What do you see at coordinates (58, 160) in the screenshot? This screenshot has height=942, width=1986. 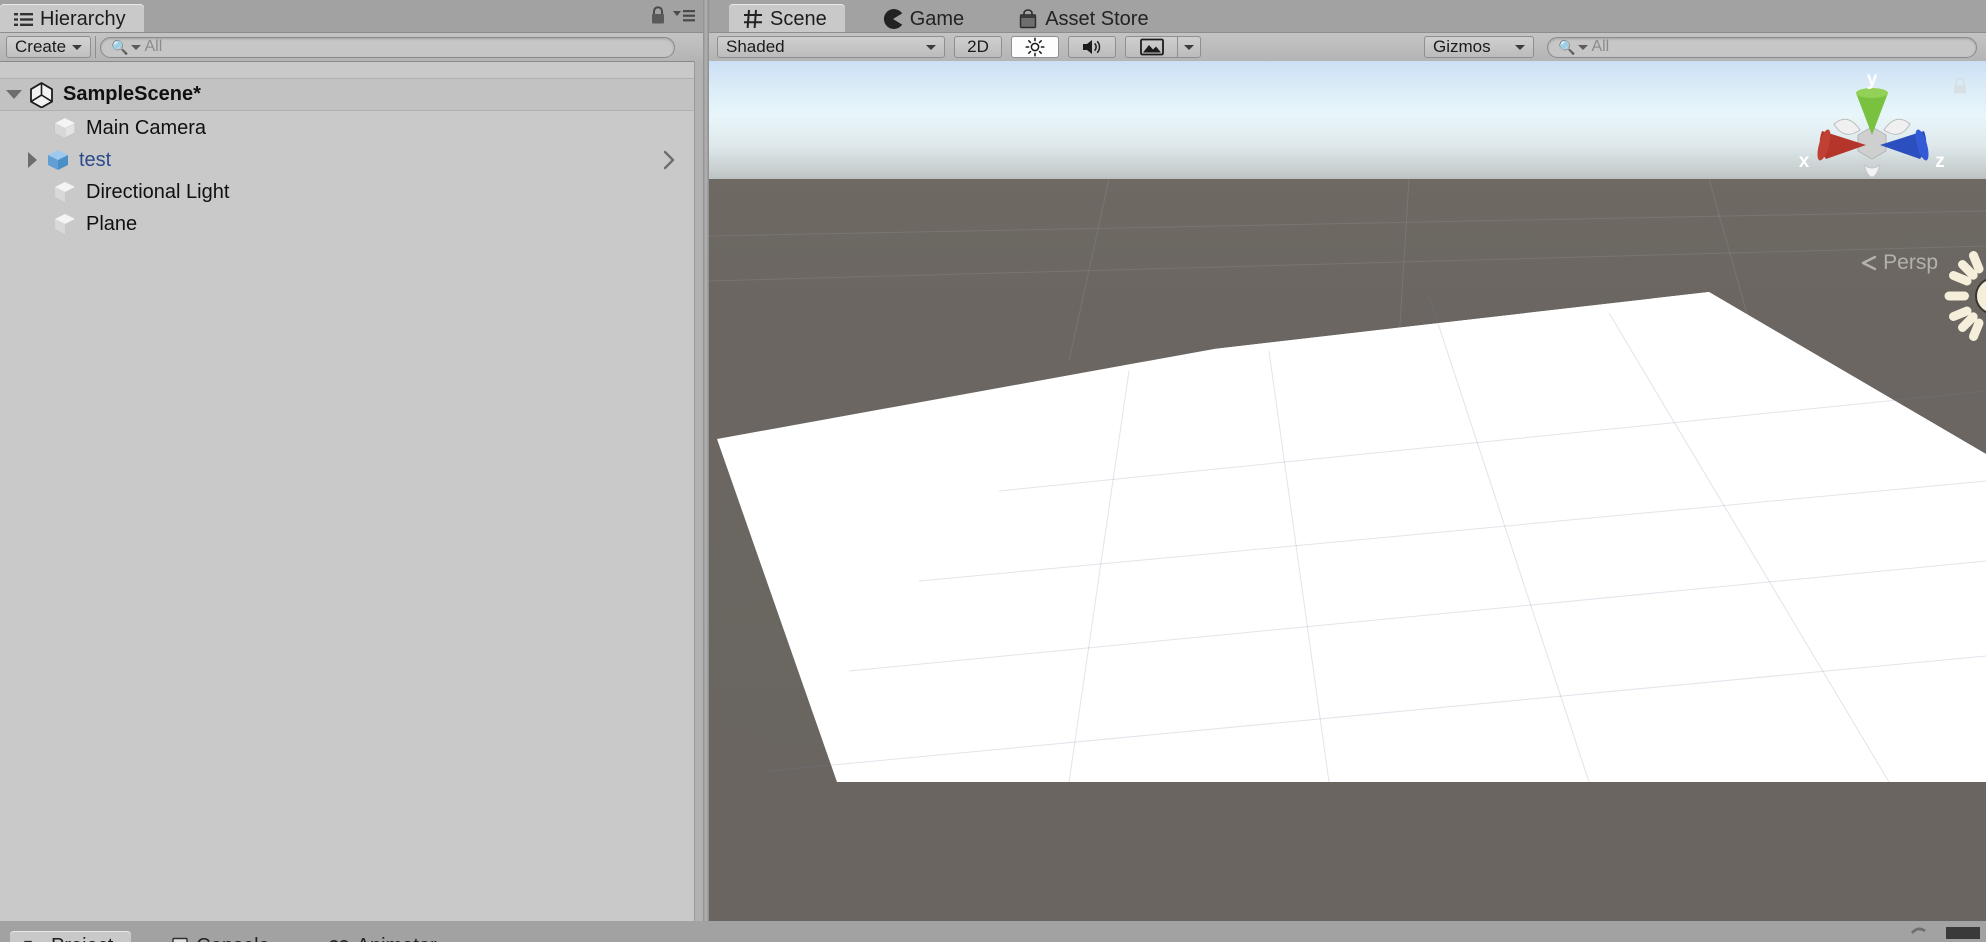 I see `prefab-cube-icon` at bounding box center [58, 160].